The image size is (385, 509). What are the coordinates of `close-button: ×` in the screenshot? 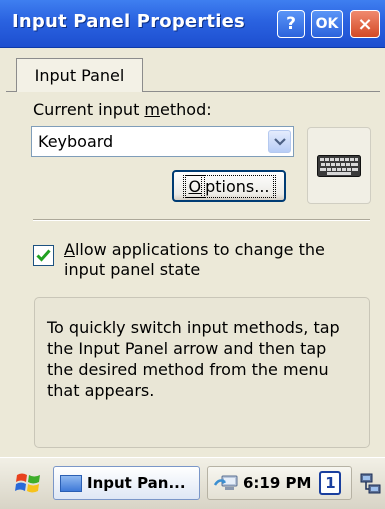 It's located at (365, 24).